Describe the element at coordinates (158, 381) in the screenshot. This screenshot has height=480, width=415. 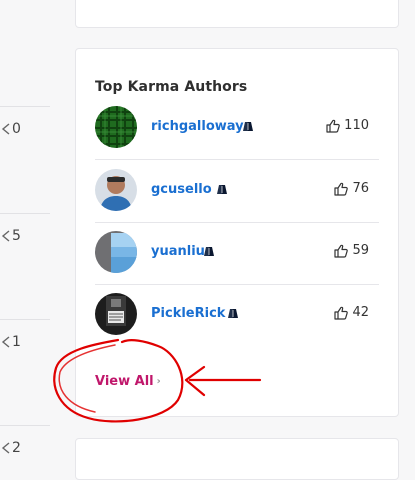
I see `chevron-right-icon: ›` at that location.